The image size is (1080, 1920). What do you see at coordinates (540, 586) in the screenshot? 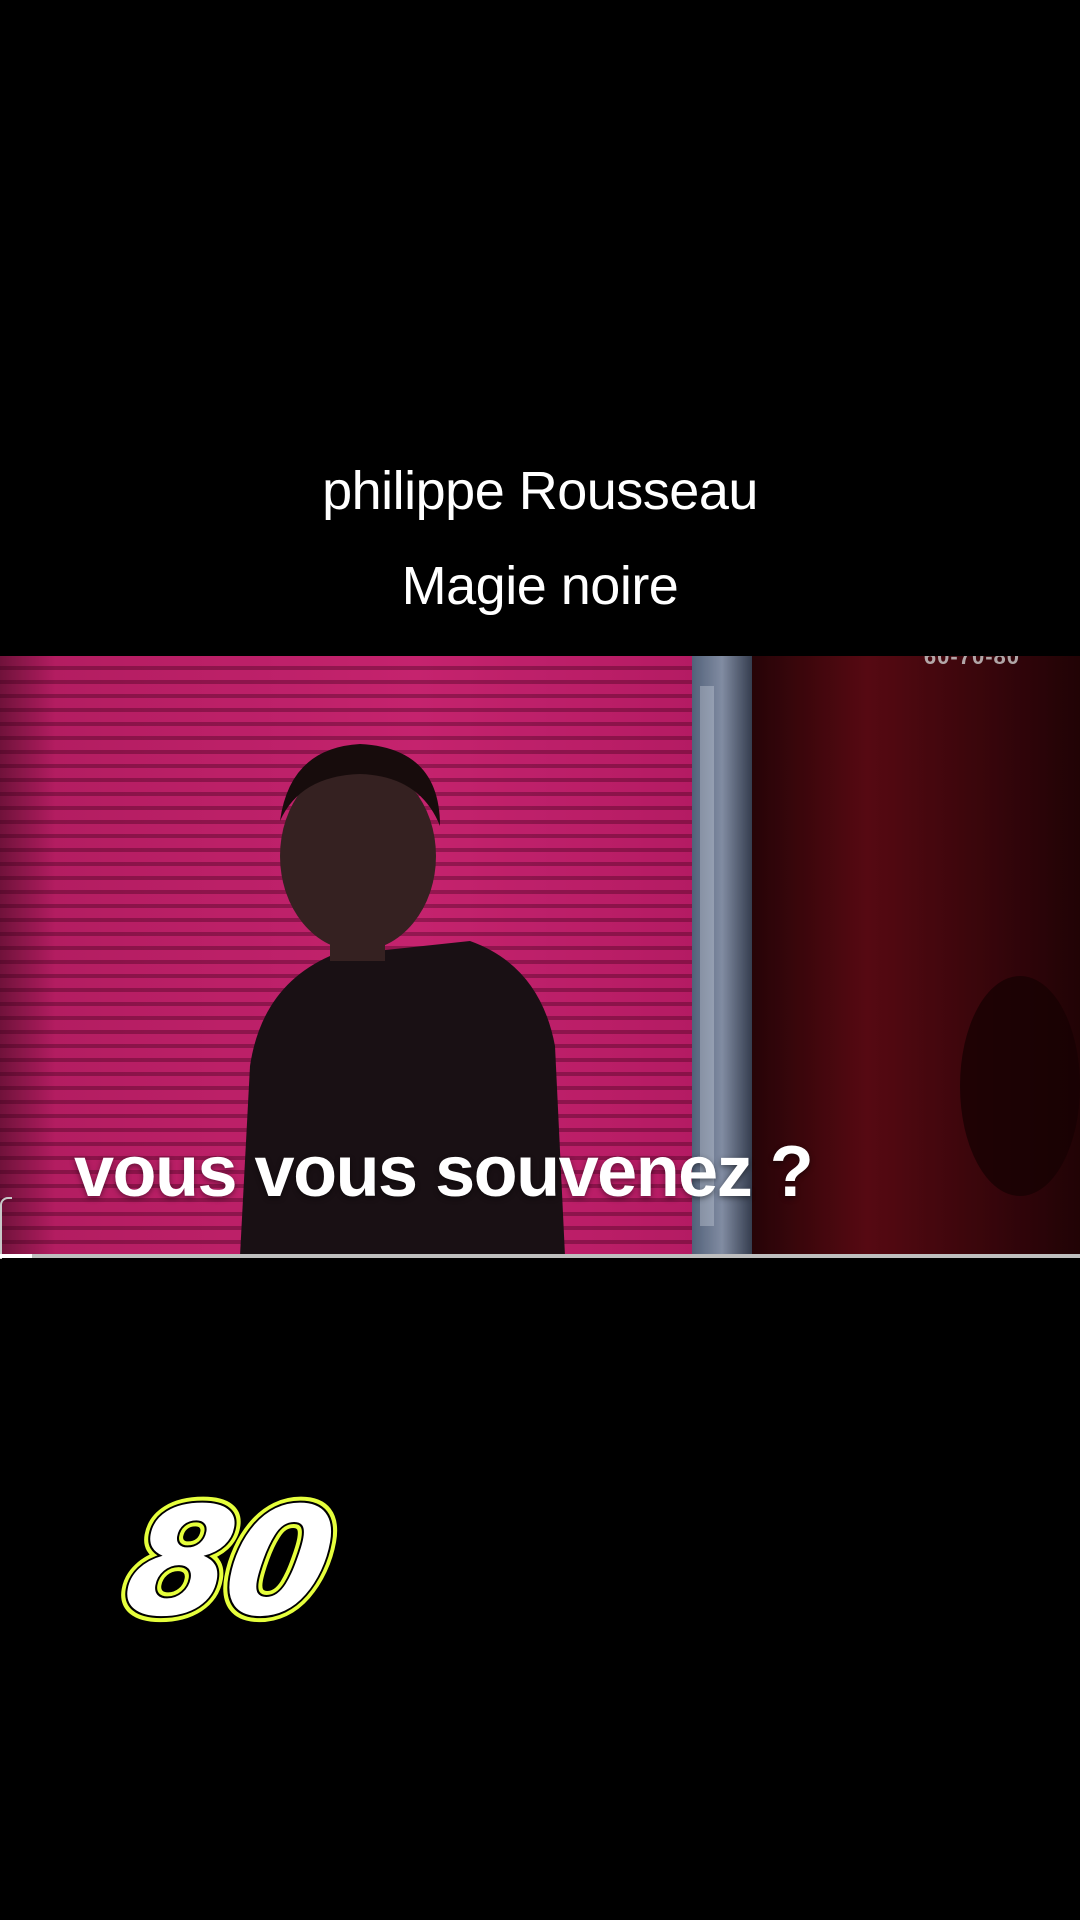
I see `caption-subtitle: Magie noire` at bounding box center [540, 586].